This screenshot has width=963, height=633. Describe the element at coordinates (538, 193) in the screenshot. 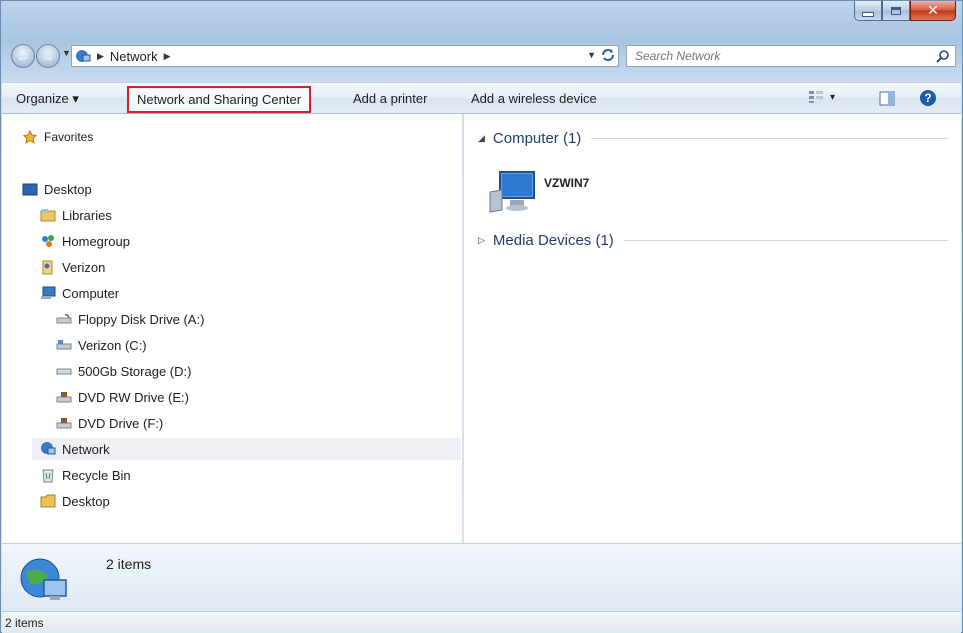

I see `device-vzwin7: VZWIN7` at that location.